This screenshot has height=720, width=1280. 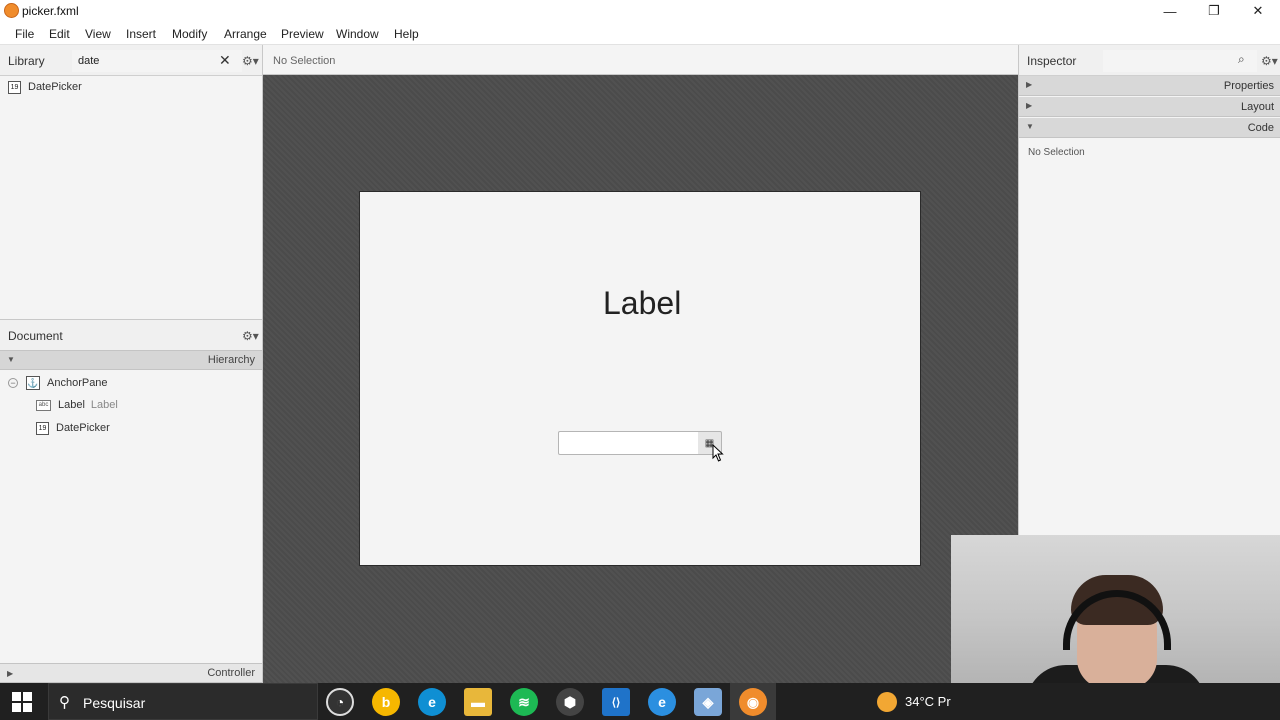 What do you see at coordinates (1149, 128) in the screenshot?
I see `section-code: ▼ Code` at bounding box center [1149, 128].